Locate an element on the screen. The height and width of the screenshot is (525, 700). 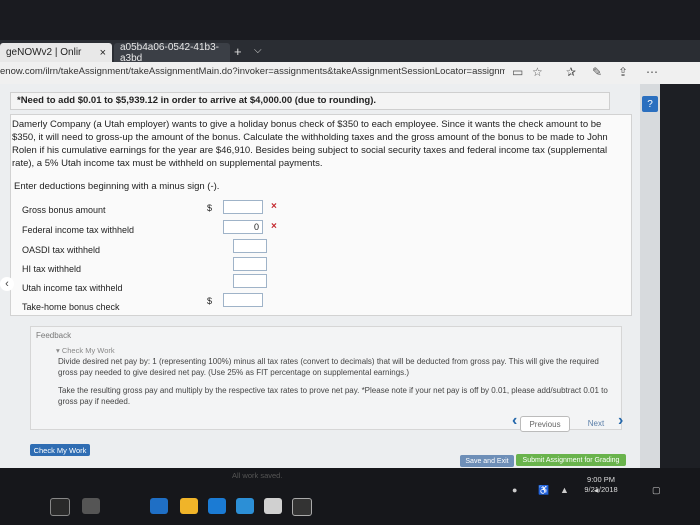
feedback-title: Feedback is located at coordinates (54, 335).